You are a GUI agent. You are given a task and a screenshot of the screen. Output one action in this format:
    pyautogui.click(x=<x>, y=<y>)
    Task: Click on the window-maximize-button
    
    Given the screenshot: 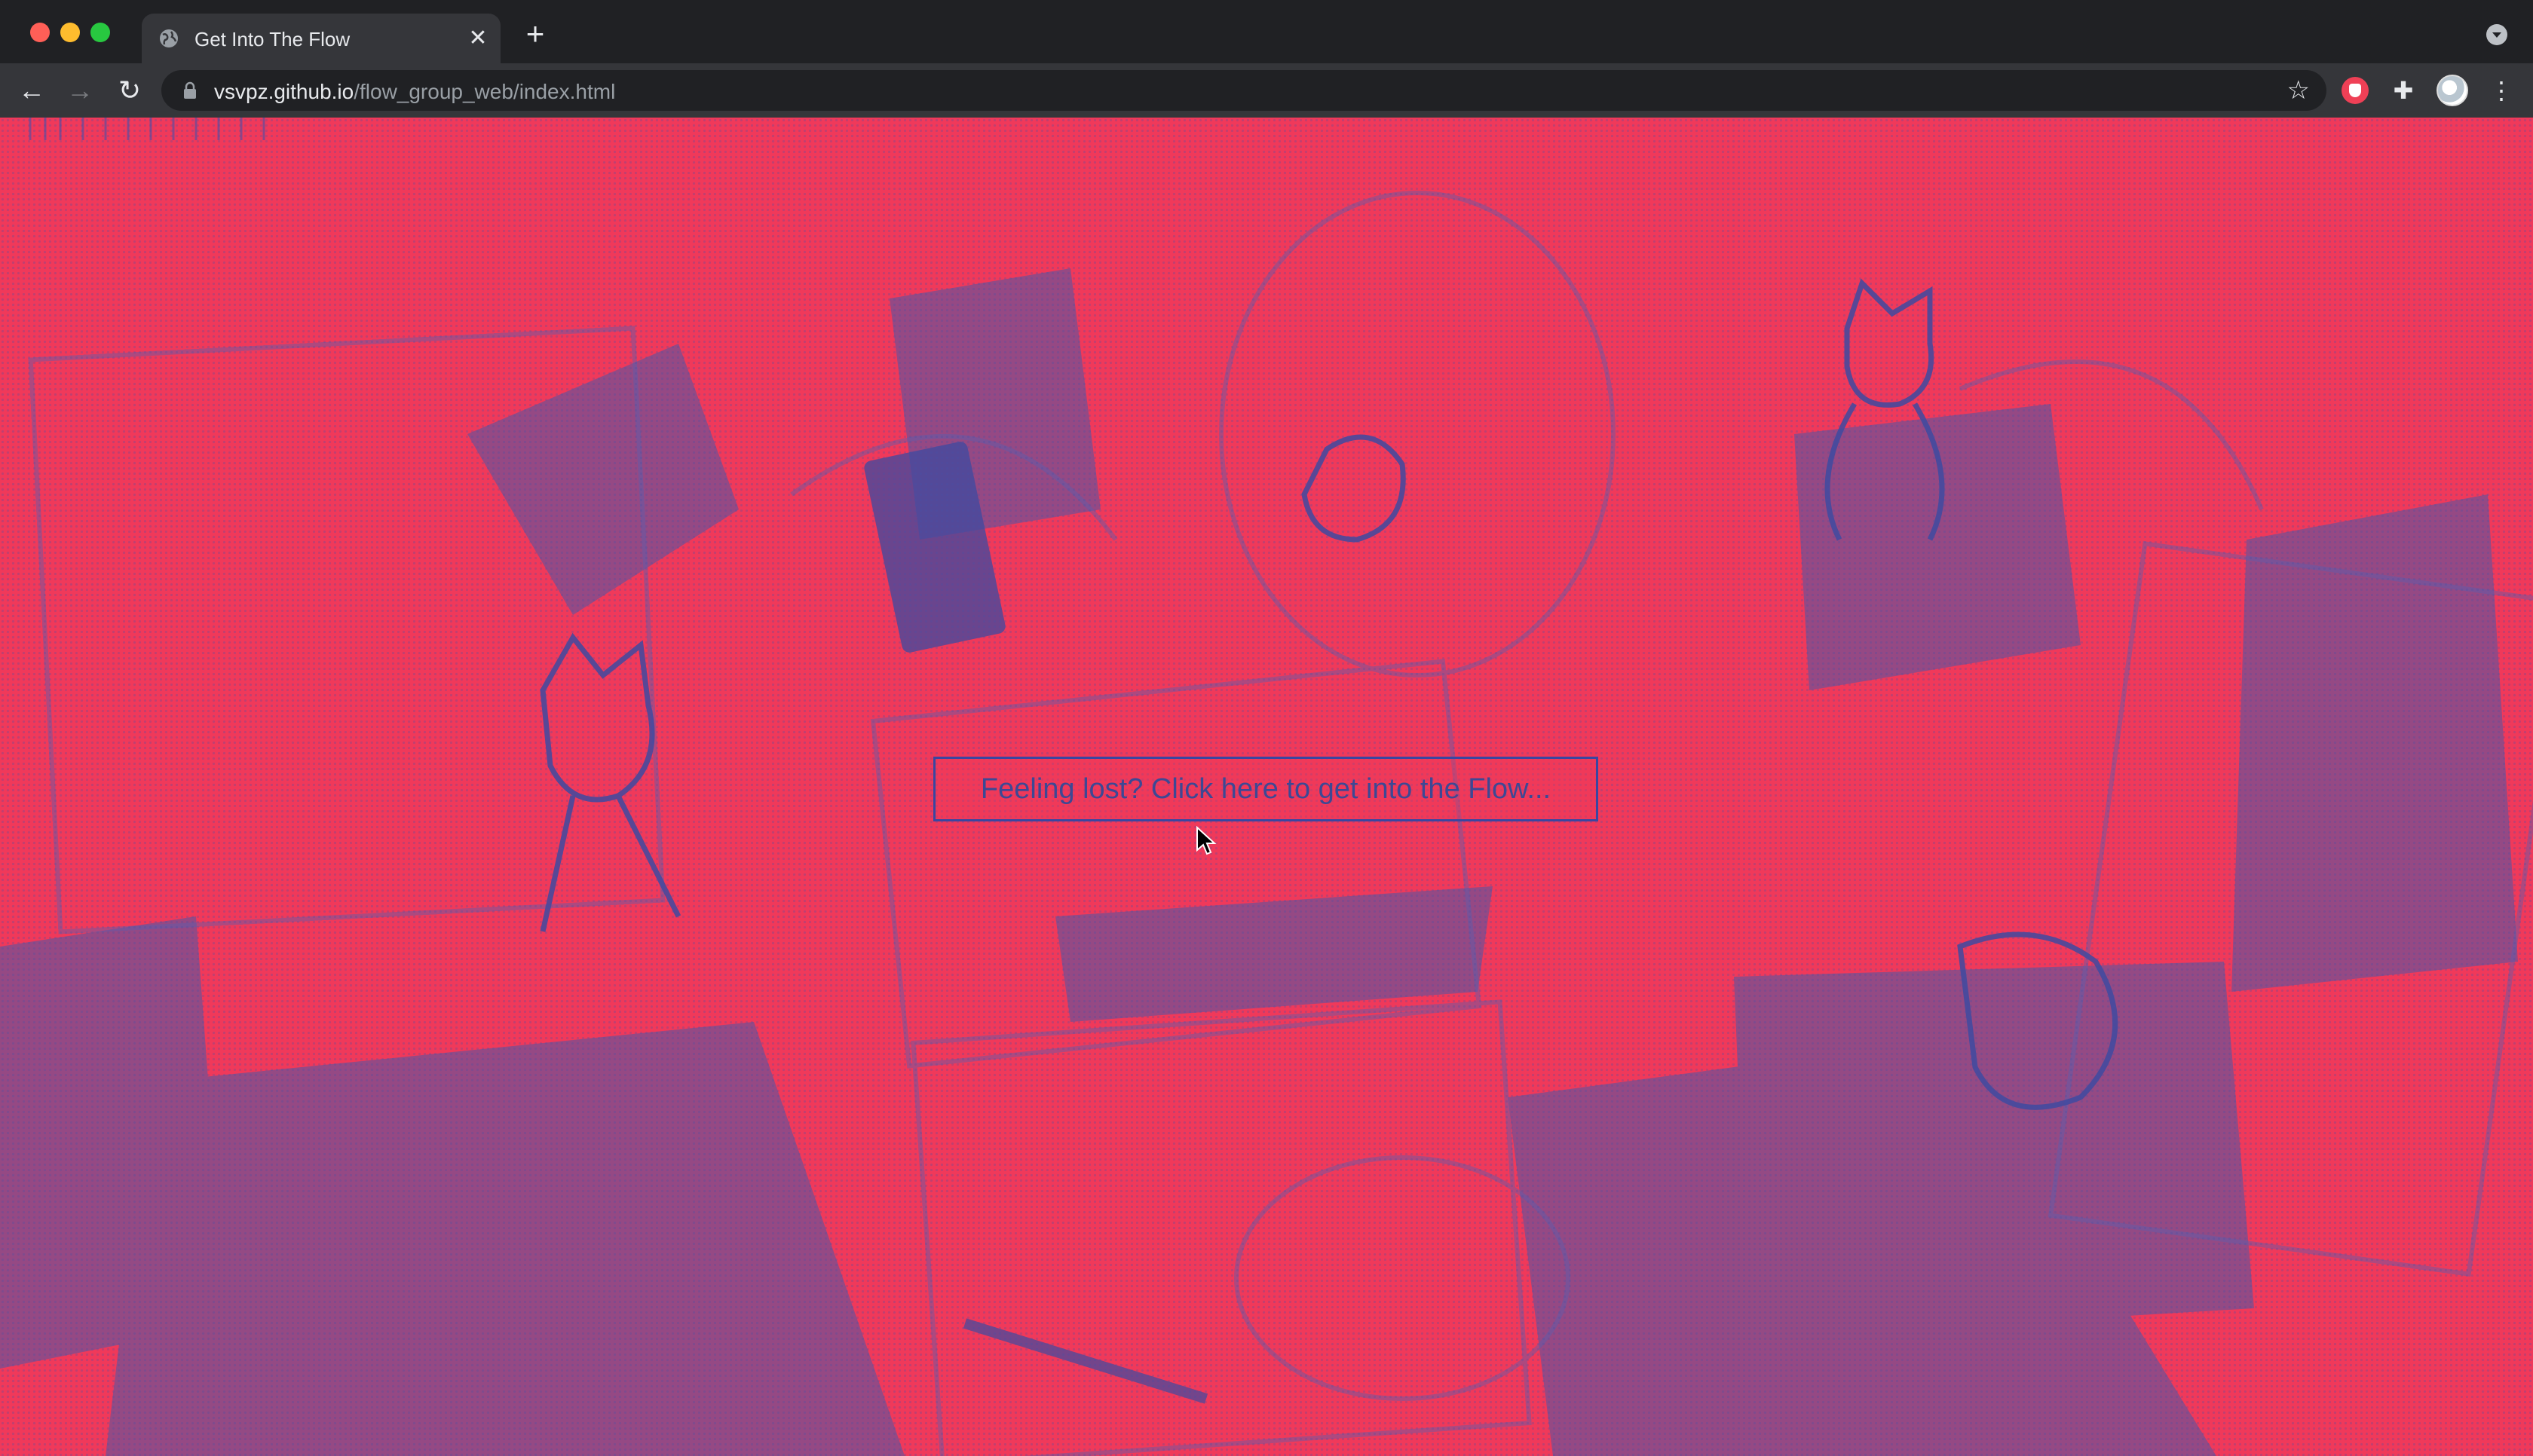 What is the action you would take?
    pyautogui.click(x=100, y=32)
    